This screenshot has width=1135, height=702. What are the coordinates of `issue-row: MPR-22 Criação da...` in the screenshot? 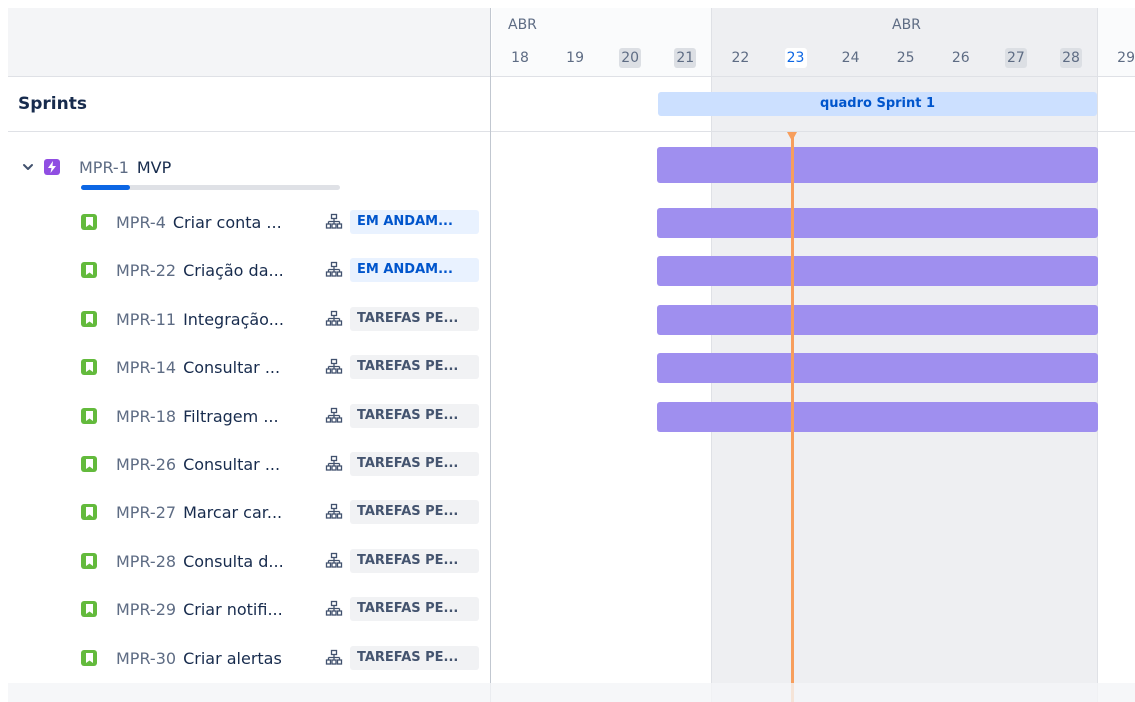 It's located at (182, 270).